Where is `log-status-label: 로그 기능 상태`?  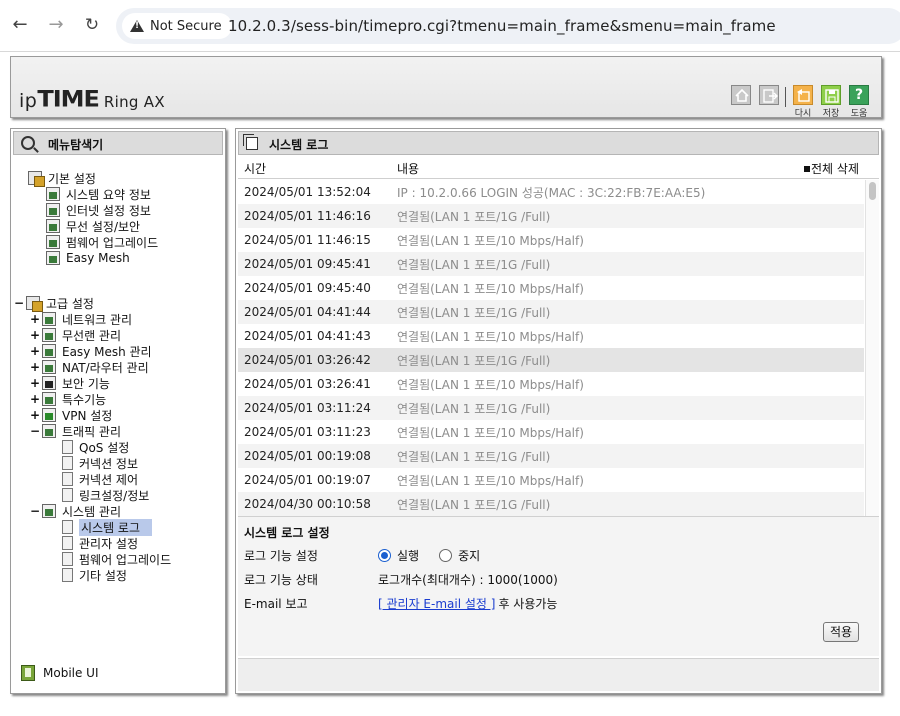
log-status-label: 로그 기능 상태 is located at coordinates (281, 580).